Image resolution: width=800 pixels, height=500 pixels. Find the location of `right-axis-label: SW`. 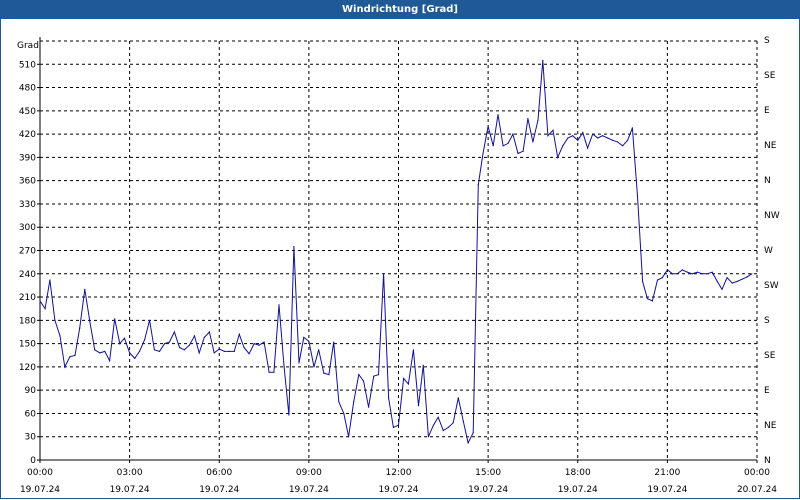

right-axis-label: SW is located at coordinates (771, 286).